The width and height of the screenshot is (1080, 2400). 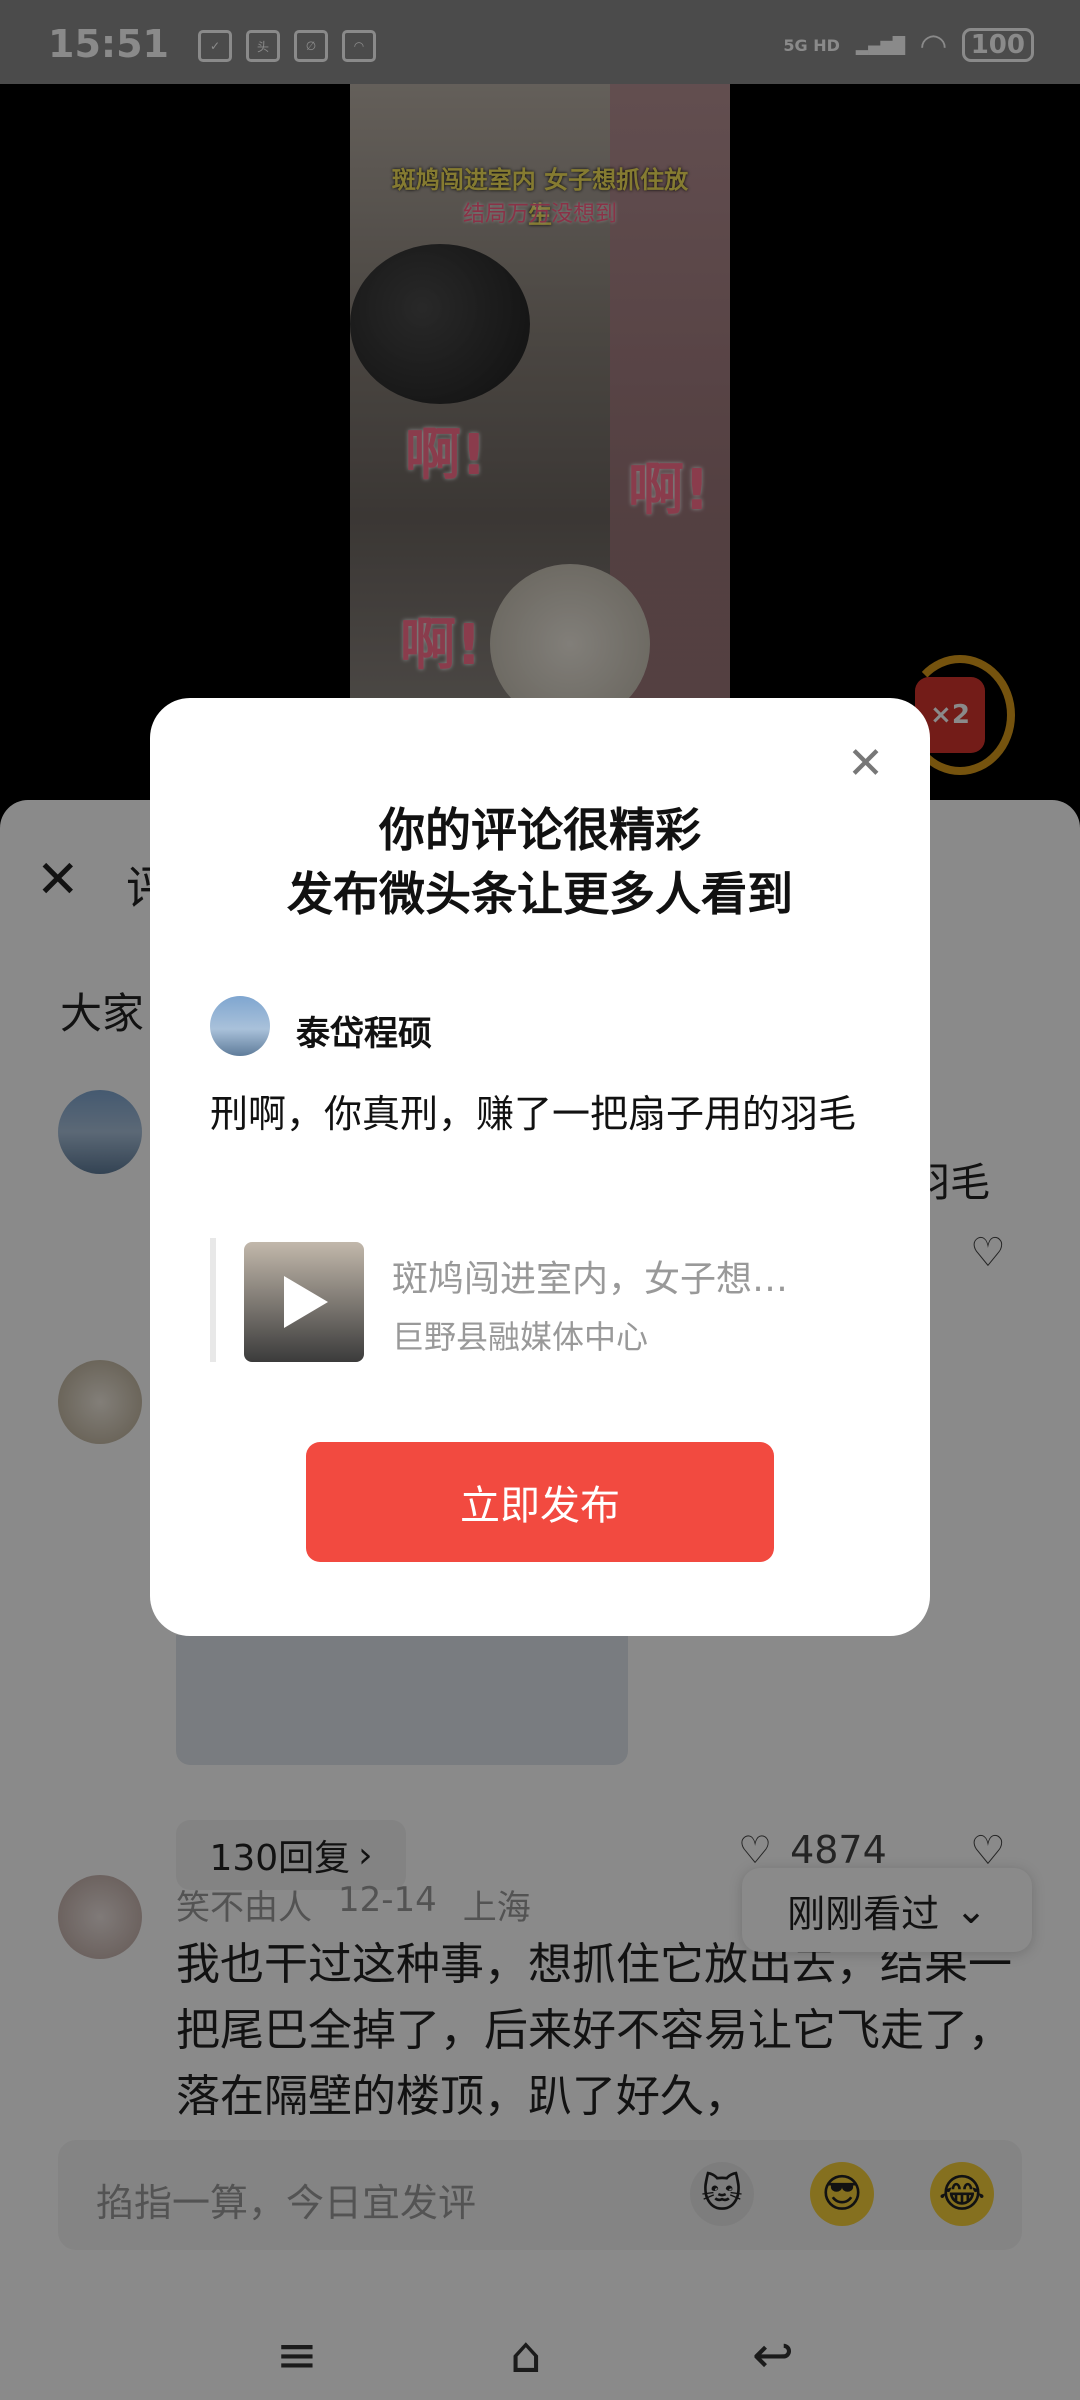 I want to click on modal-username: 泰岱程硕, so click(x=364, y=1034).